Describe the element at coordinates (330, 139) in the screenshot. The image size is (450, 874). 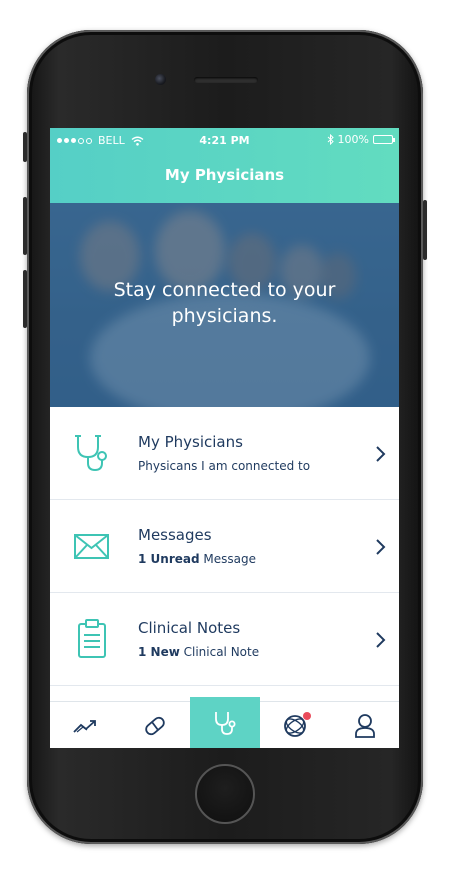
I see `bluetooth-icon` at that location.